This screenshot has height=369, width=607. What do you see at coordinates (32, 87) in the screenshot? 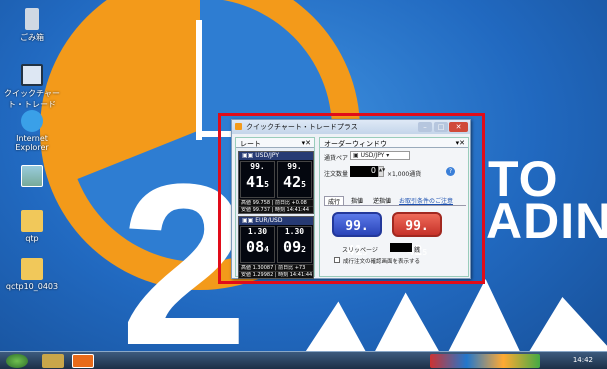
I see `desktop-icon-quickchart: クイックチャート・トレード` at bounding box center [32, 87].